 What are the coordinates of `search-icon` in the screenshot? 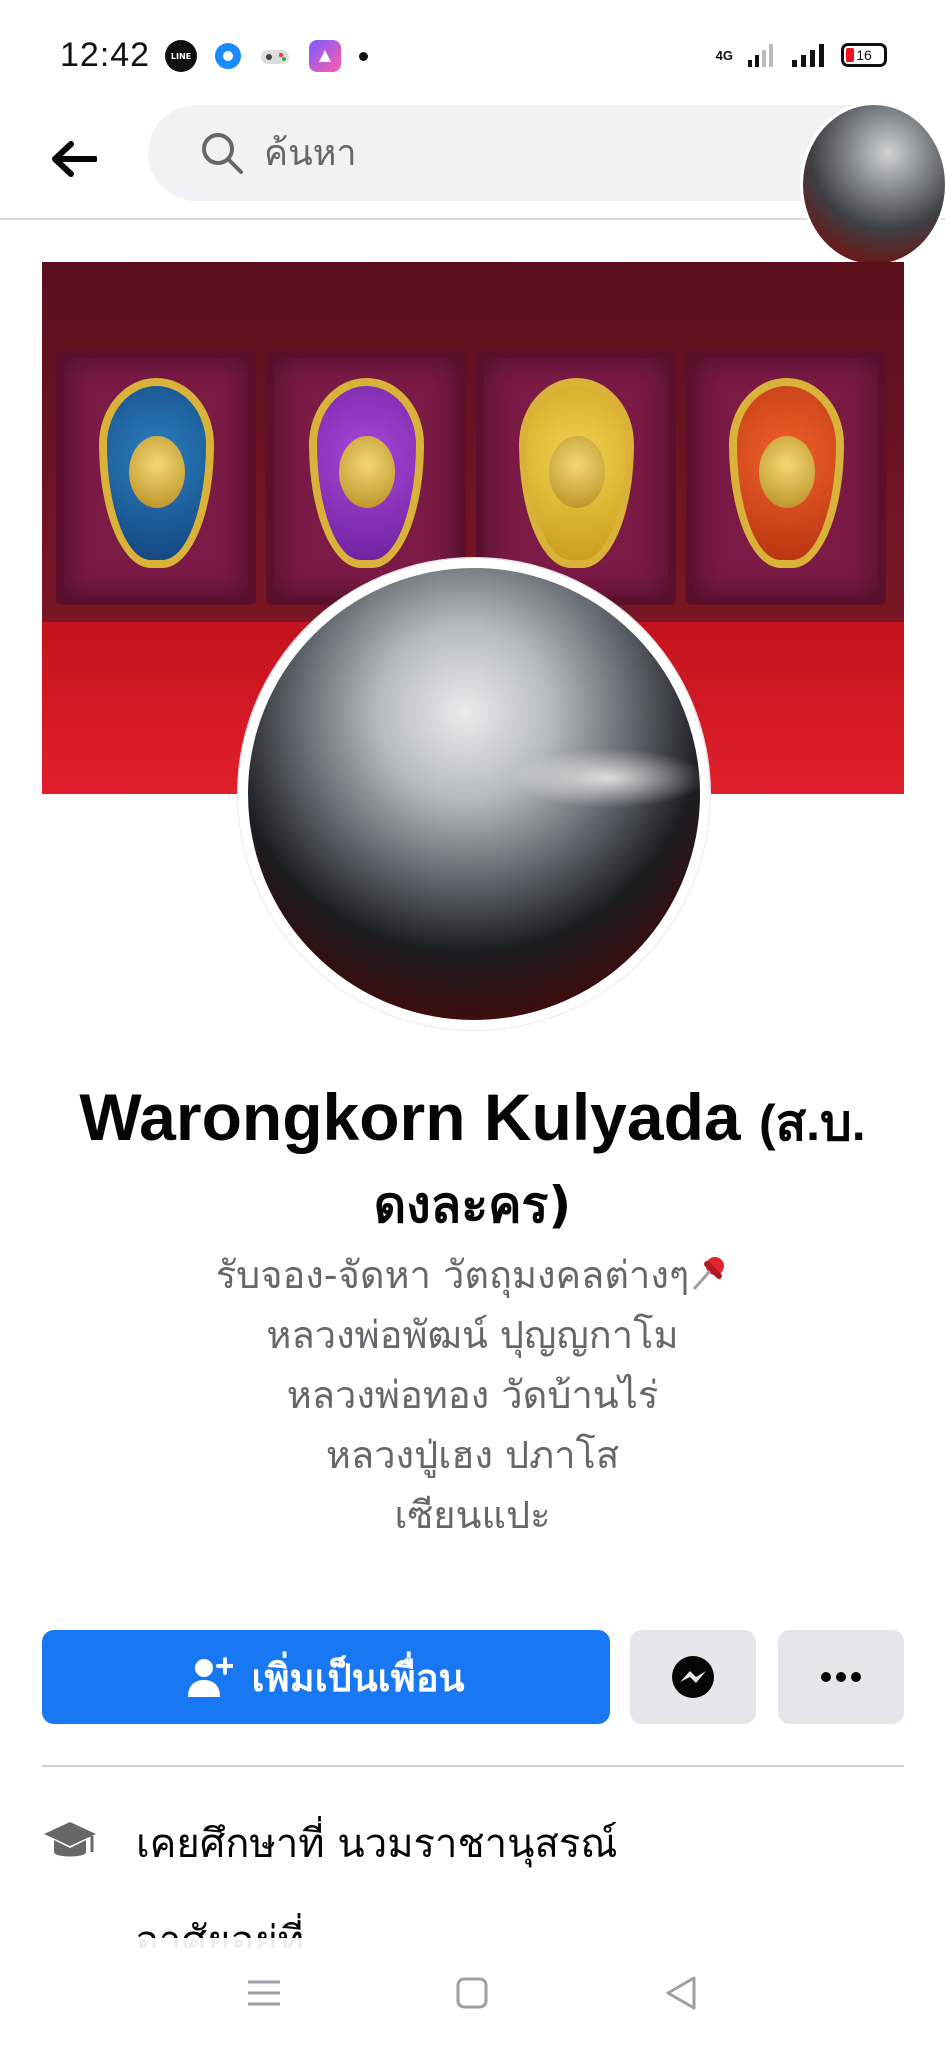 It's located at (222, 153).